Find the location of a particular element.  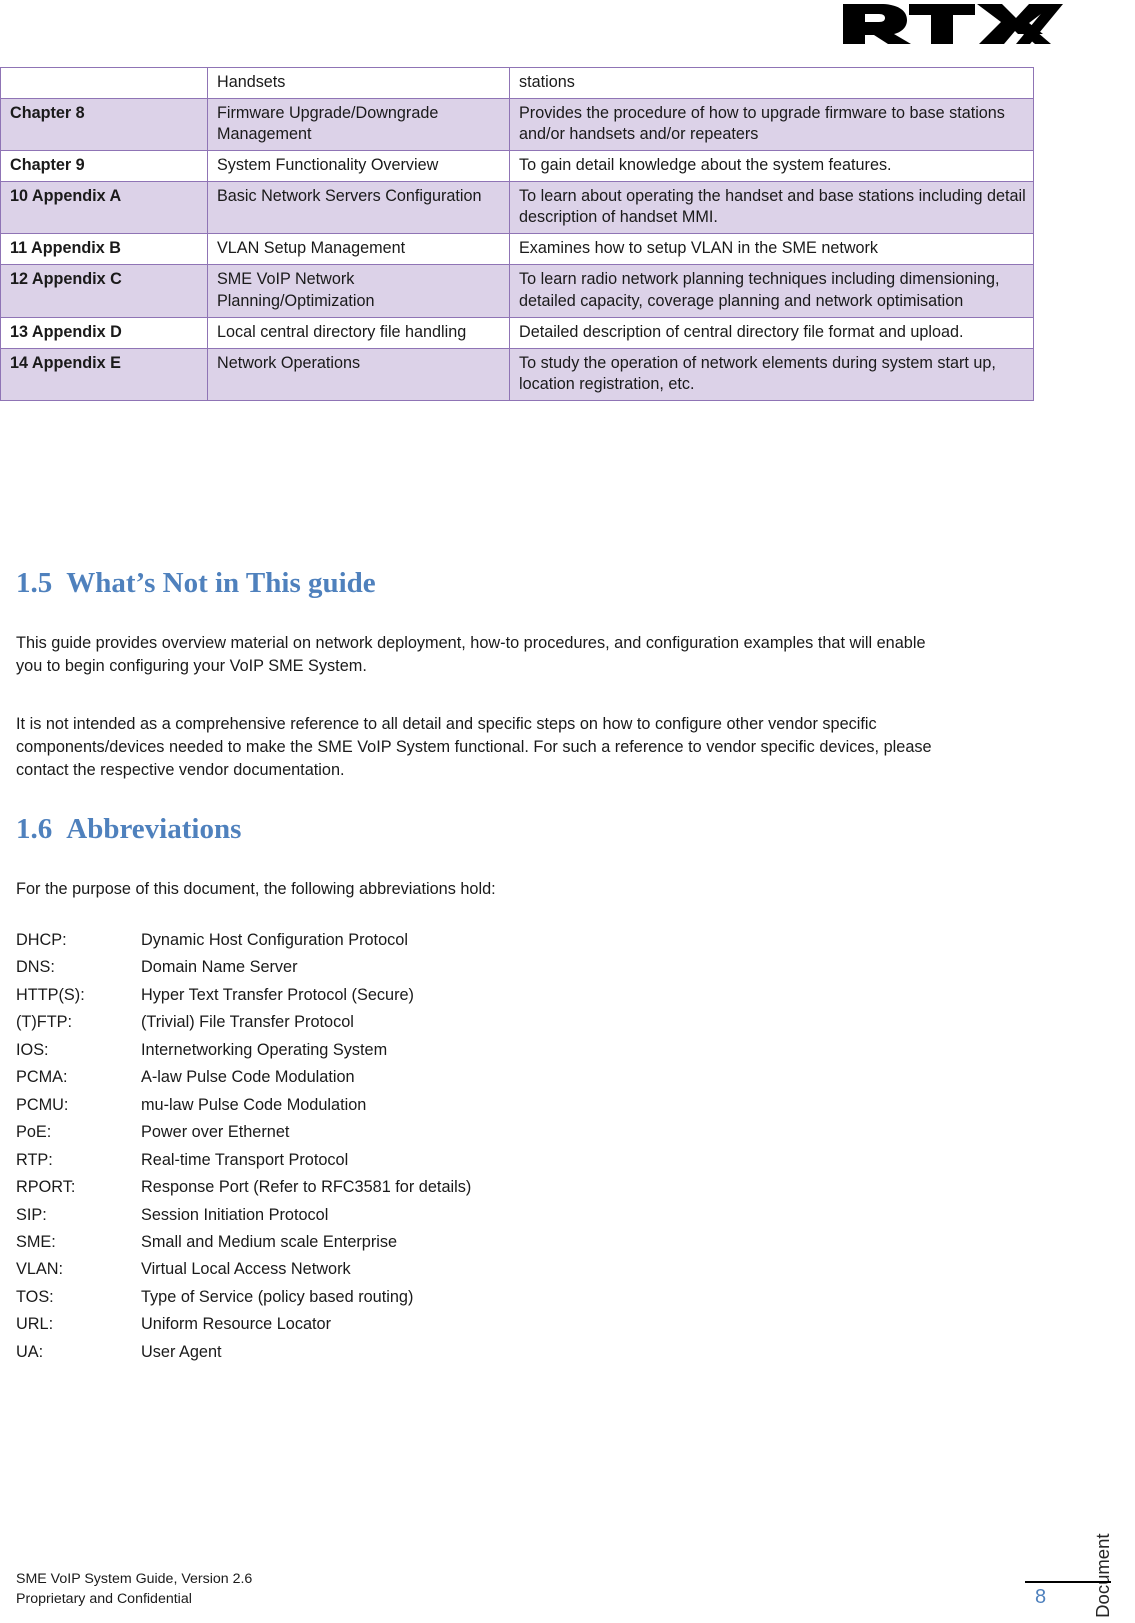

abbrev-term: (T)FTP: is located at coordinates (44, 1022).